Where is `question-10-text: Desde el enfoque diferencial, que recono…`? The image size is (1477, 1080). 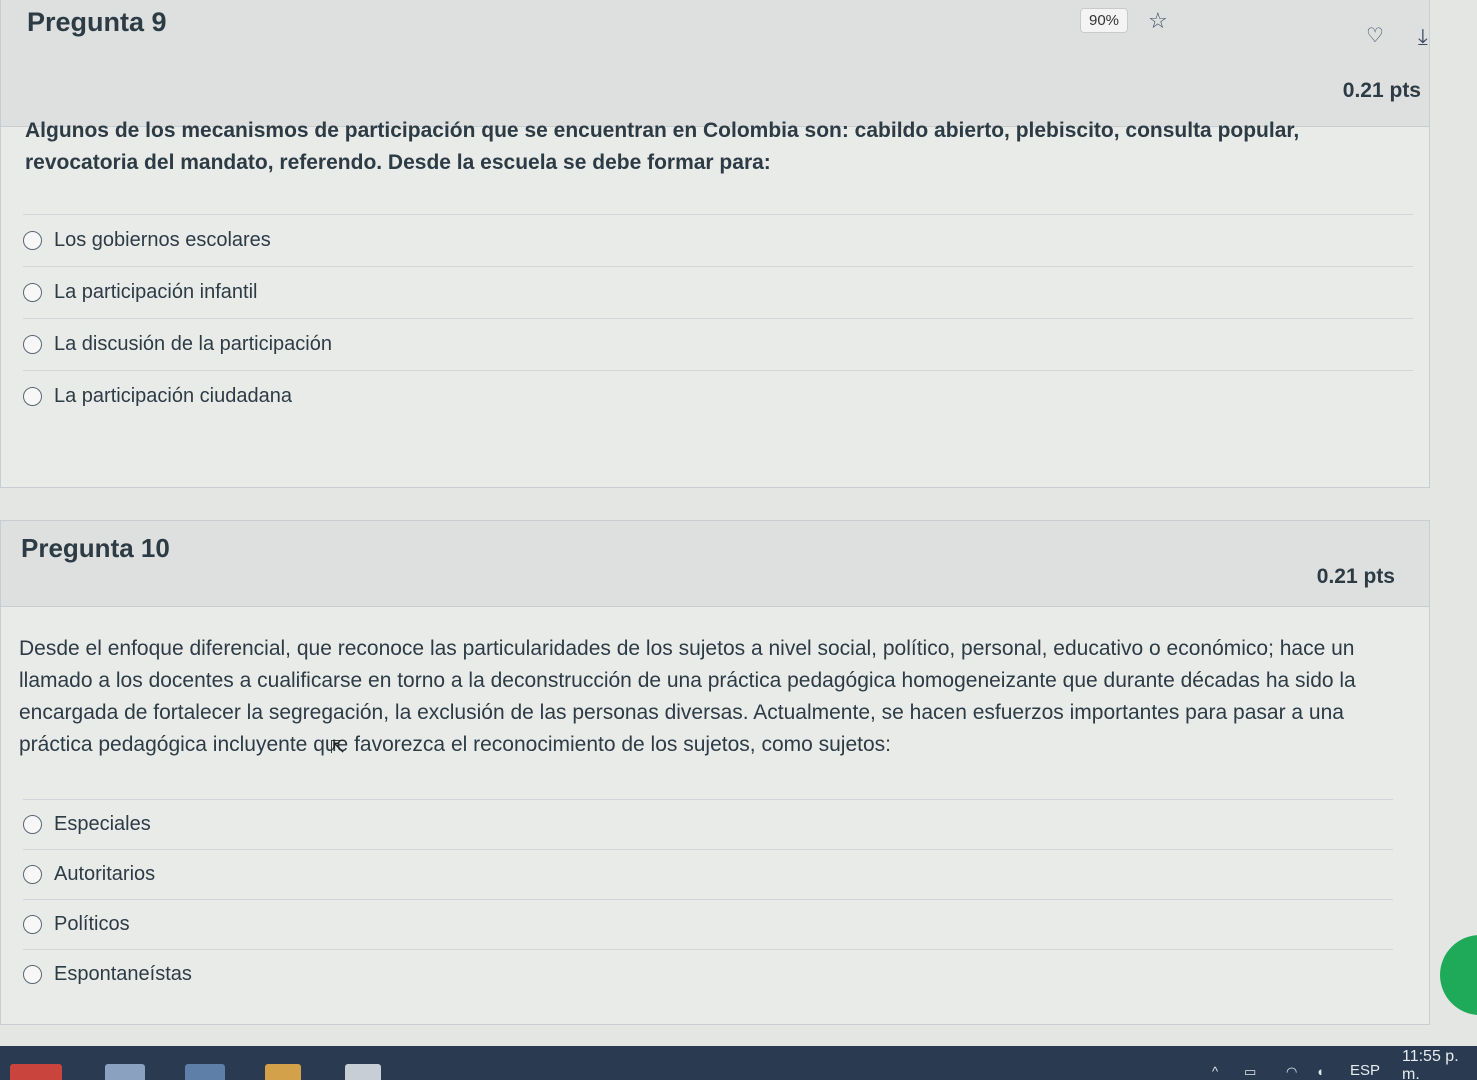 question-10-text: Desde el enfoque diferencial, que recono… is located at coordinates (687, 696).